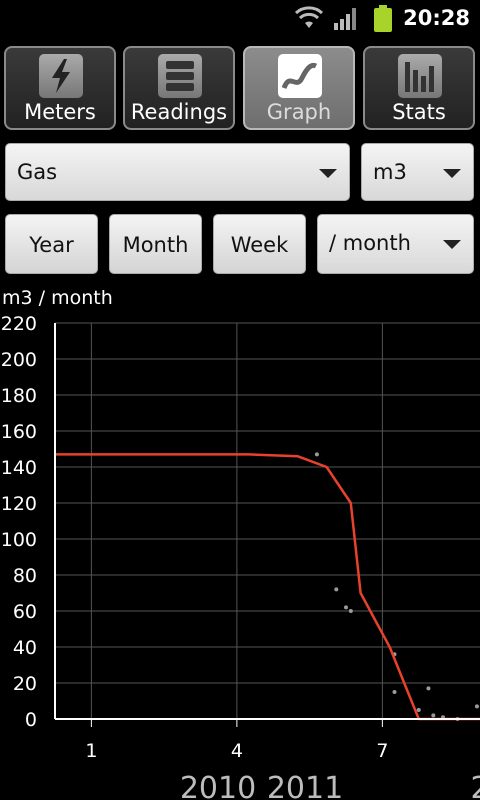  Describe the element at coordinates (91, 751) in the screenshot. I see `x-tick-label: 1` at that location.